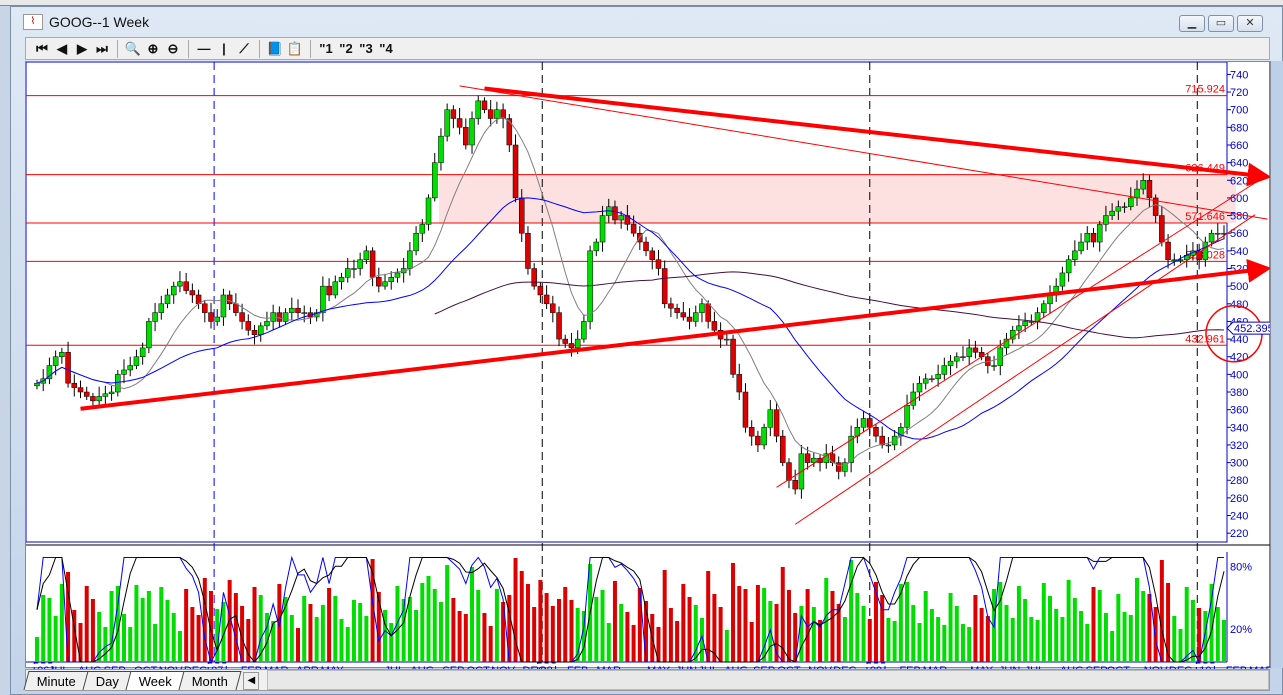 The image size is (1283, 695). Describe the element at coordinates (366, 49) in the screenshot. I see `layout-3-icon: "3` at that location.